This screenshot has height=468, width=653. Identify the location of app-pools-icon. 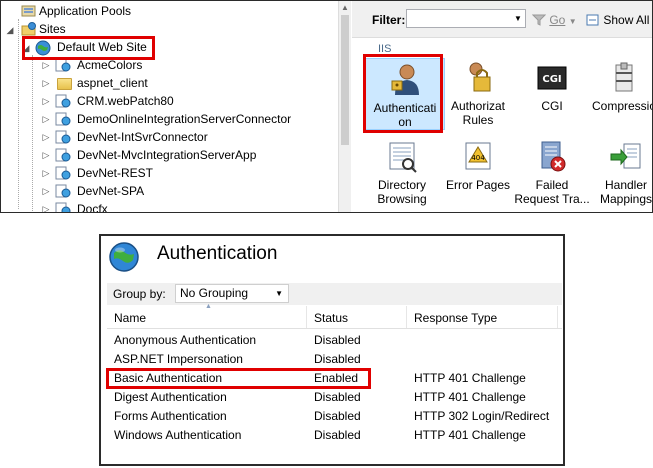
(29, 11).